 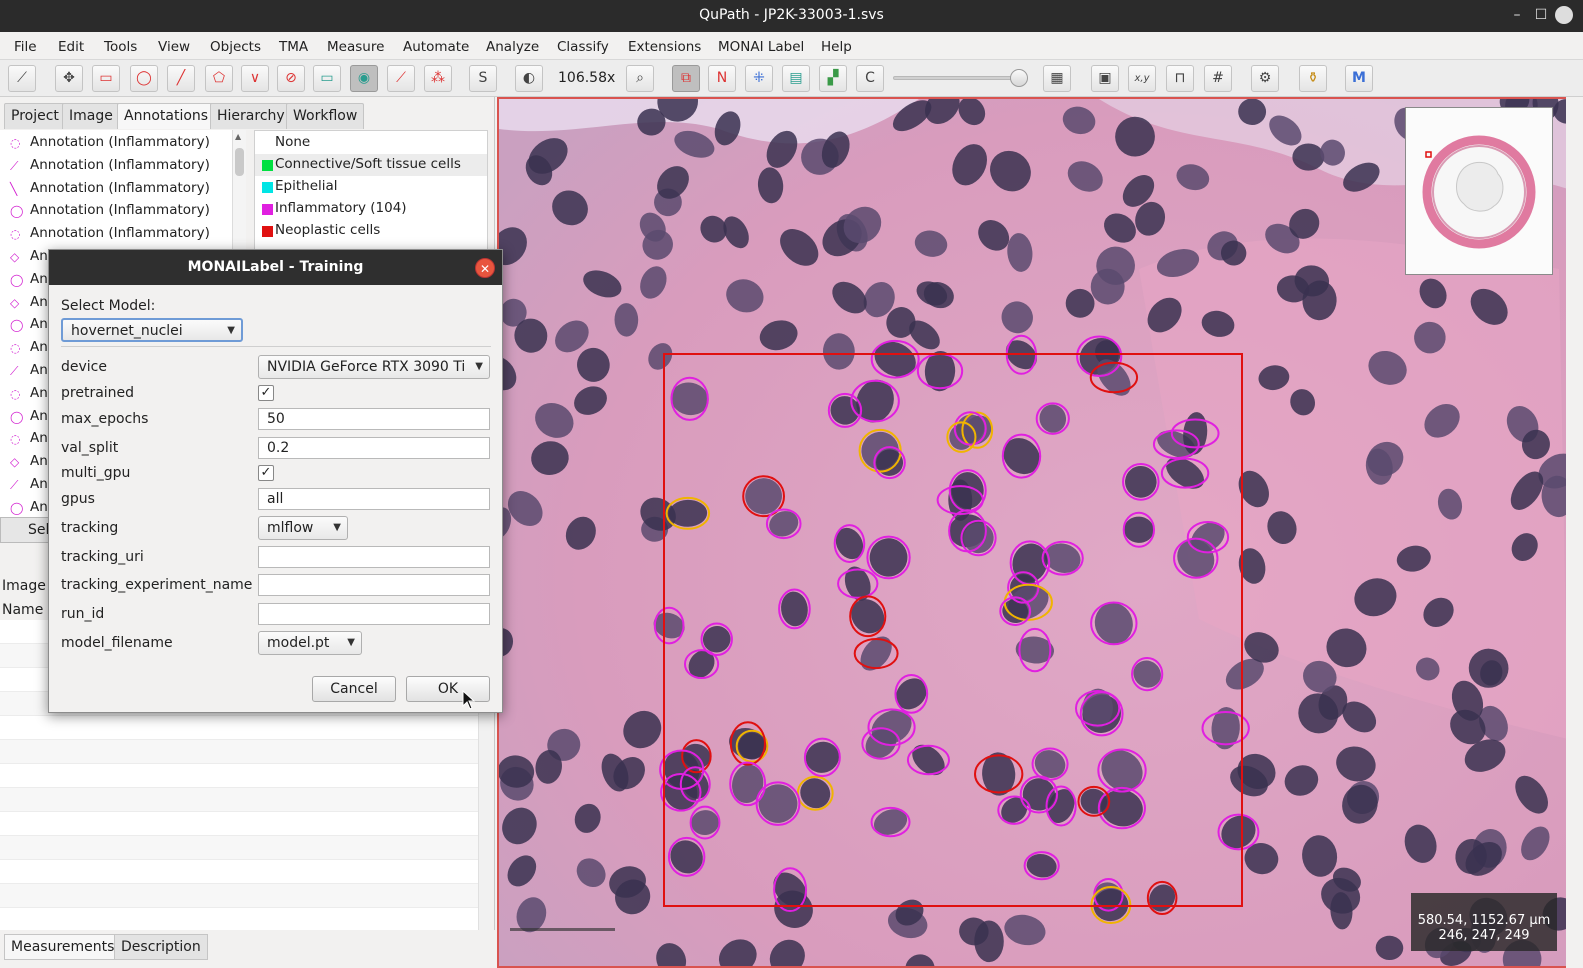 What do you see at coordinates (255, 78) in the screenshot?
I see `polyline-tool-icon: ∨` at bounding box center [255, 78].